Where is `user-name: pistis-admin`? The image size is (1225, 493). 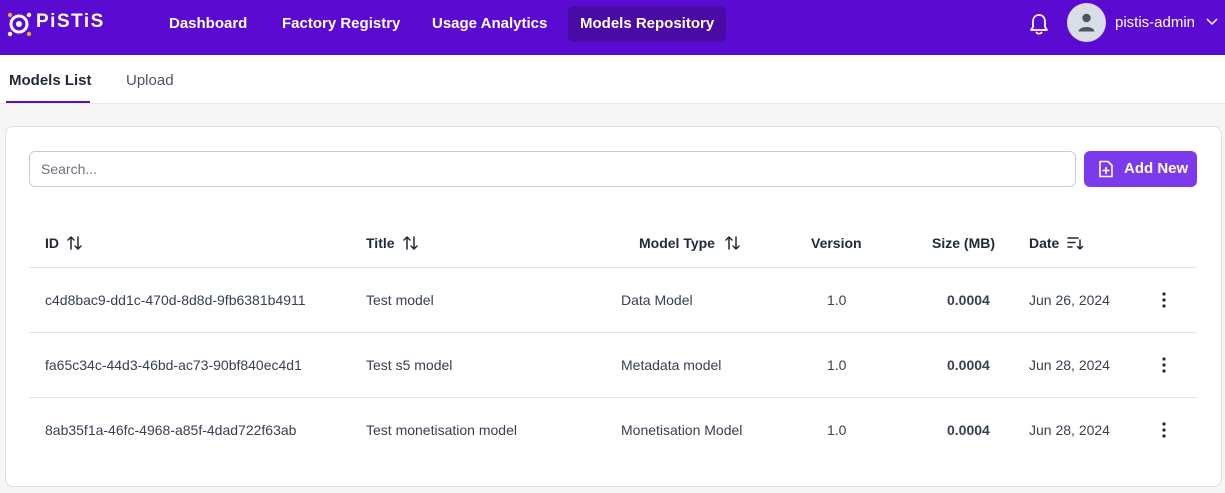 user-name: pistis-admin is located at coordinates (1155, 22).